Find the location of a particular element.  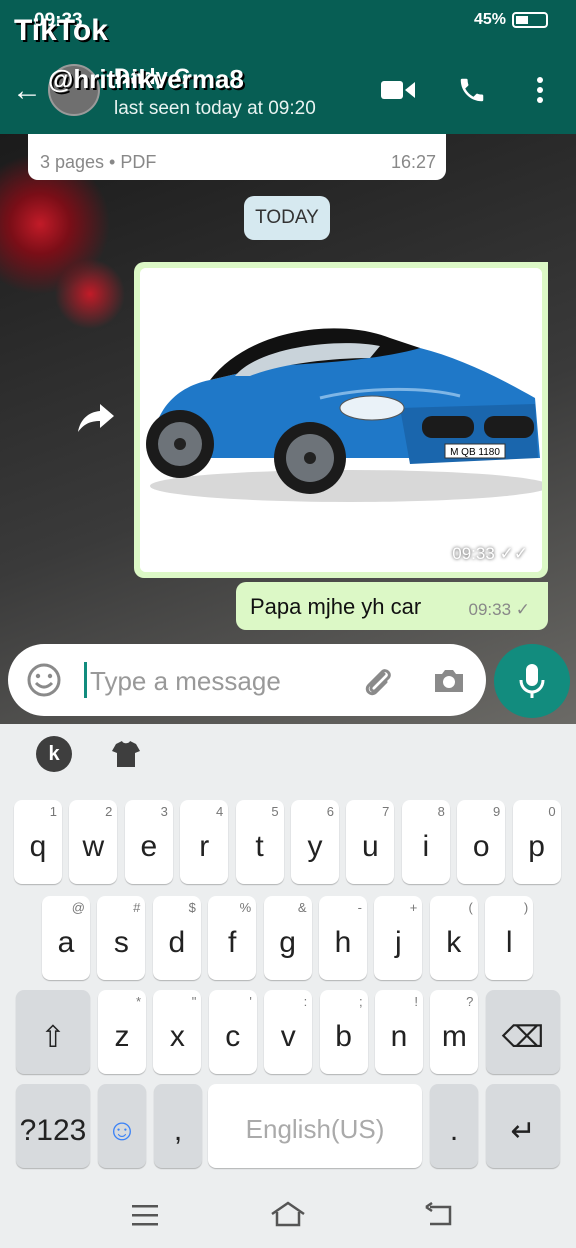

key-f: % f is located at coordinates (232, 938).